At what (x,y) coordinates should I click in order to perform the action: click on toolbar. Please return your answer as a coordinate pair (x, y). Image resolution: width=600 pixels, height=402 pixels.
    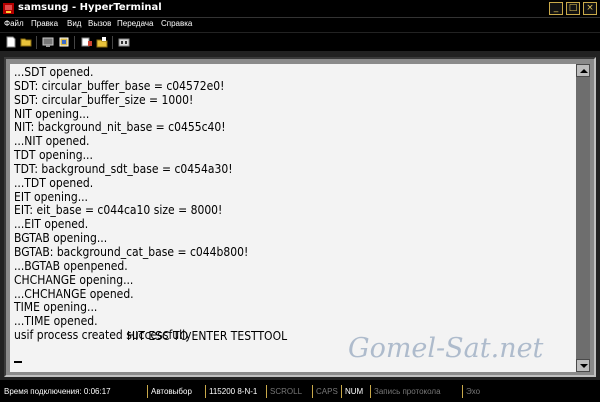
    Looking at the image, I should click on (300, 42).